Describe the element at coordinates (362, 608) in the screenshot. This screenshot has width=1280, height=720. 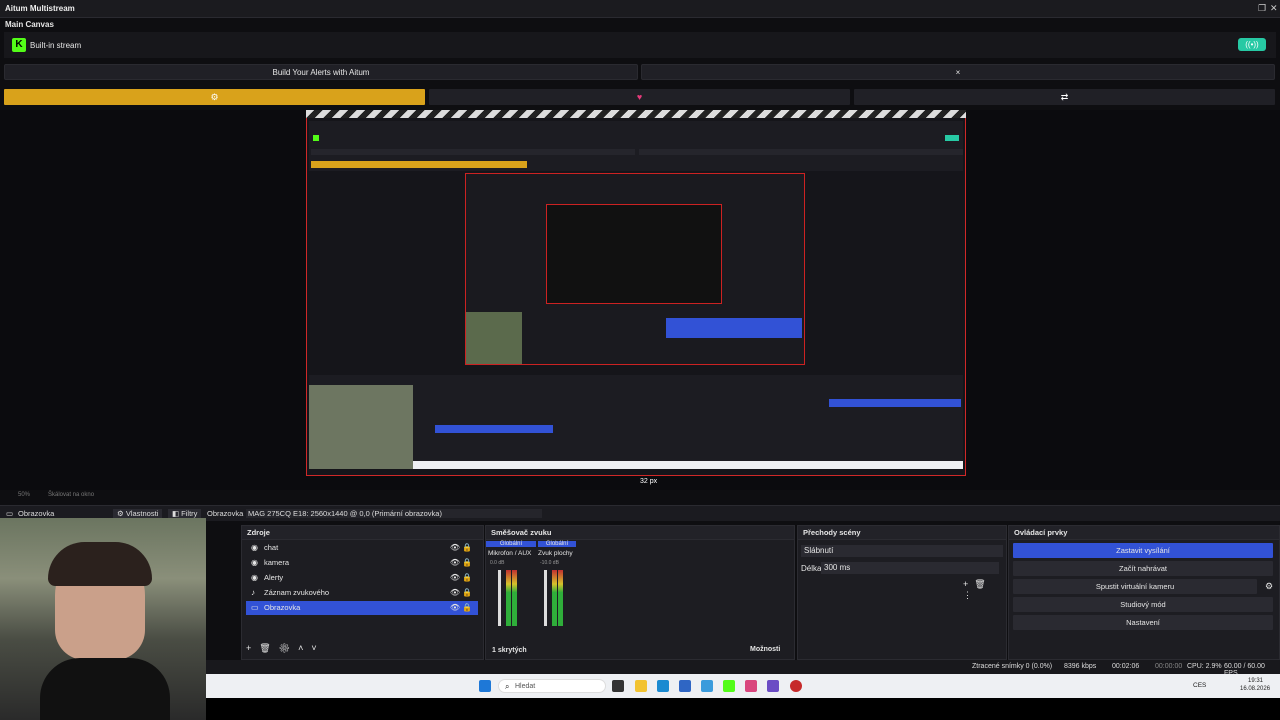
I see `source-item-selected: ▭ Obrazovka 👁 🔒` at that location.